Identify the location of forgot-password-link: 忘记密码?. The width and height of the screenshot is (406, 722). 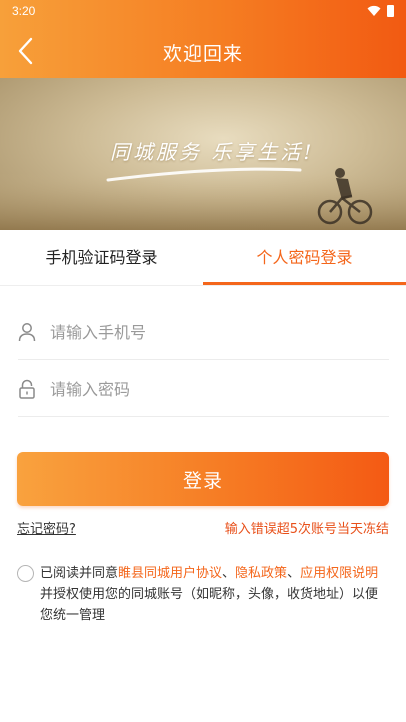
(46, 527).